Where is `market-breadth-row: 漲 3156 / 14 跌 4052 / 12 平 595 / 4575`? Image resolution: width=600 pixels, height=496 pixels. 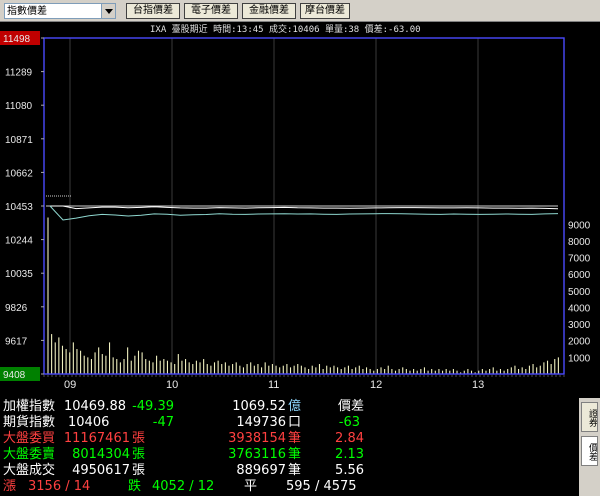
market-breadth-row: 漲 3156 / 14 跌 4052 / 12 平 595 / 4575 is located at coordinates (289, 487).